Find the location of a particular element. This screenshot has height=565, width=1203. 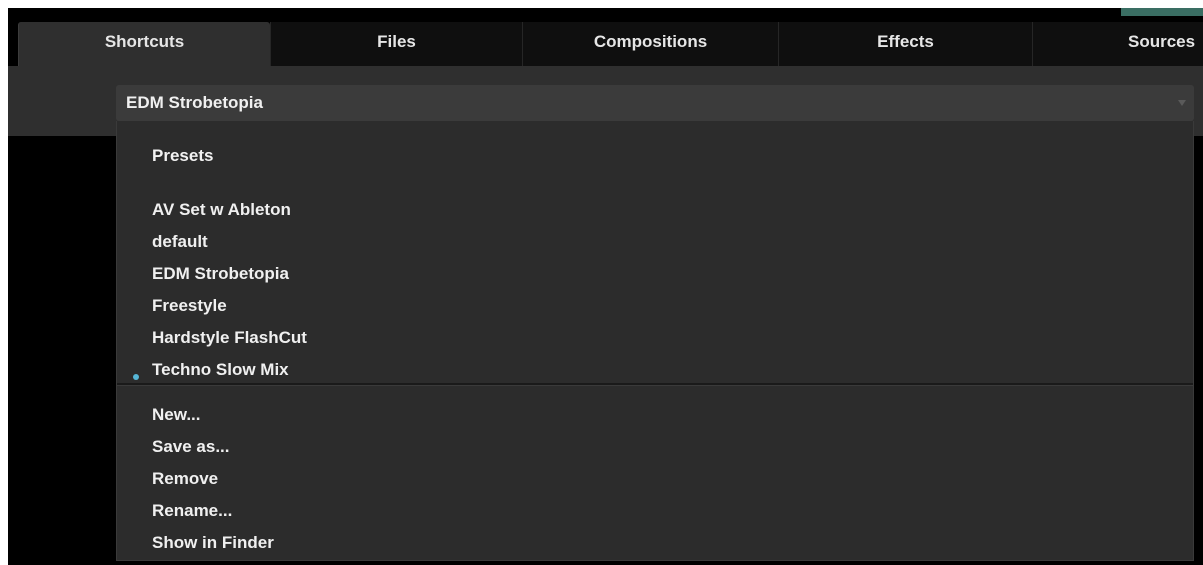

menu-item-show-in-finder: Show in Finder is located at coordinates (213, 543).